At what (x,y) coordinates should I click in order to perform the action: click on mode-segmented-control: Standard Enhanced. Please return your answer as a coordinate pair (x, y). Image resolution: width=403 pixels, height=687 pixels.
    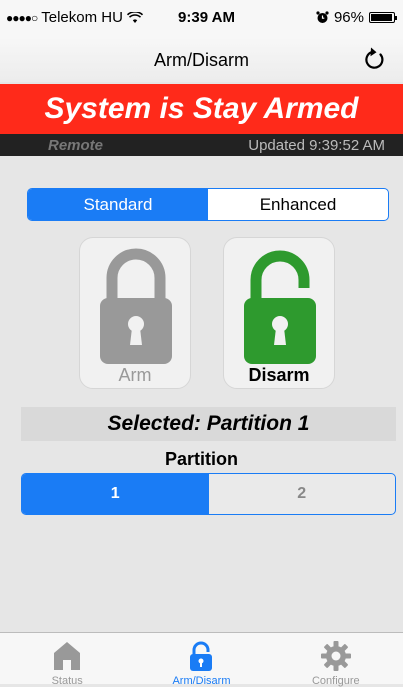
    Looking at the image, I should click on (208, 204).